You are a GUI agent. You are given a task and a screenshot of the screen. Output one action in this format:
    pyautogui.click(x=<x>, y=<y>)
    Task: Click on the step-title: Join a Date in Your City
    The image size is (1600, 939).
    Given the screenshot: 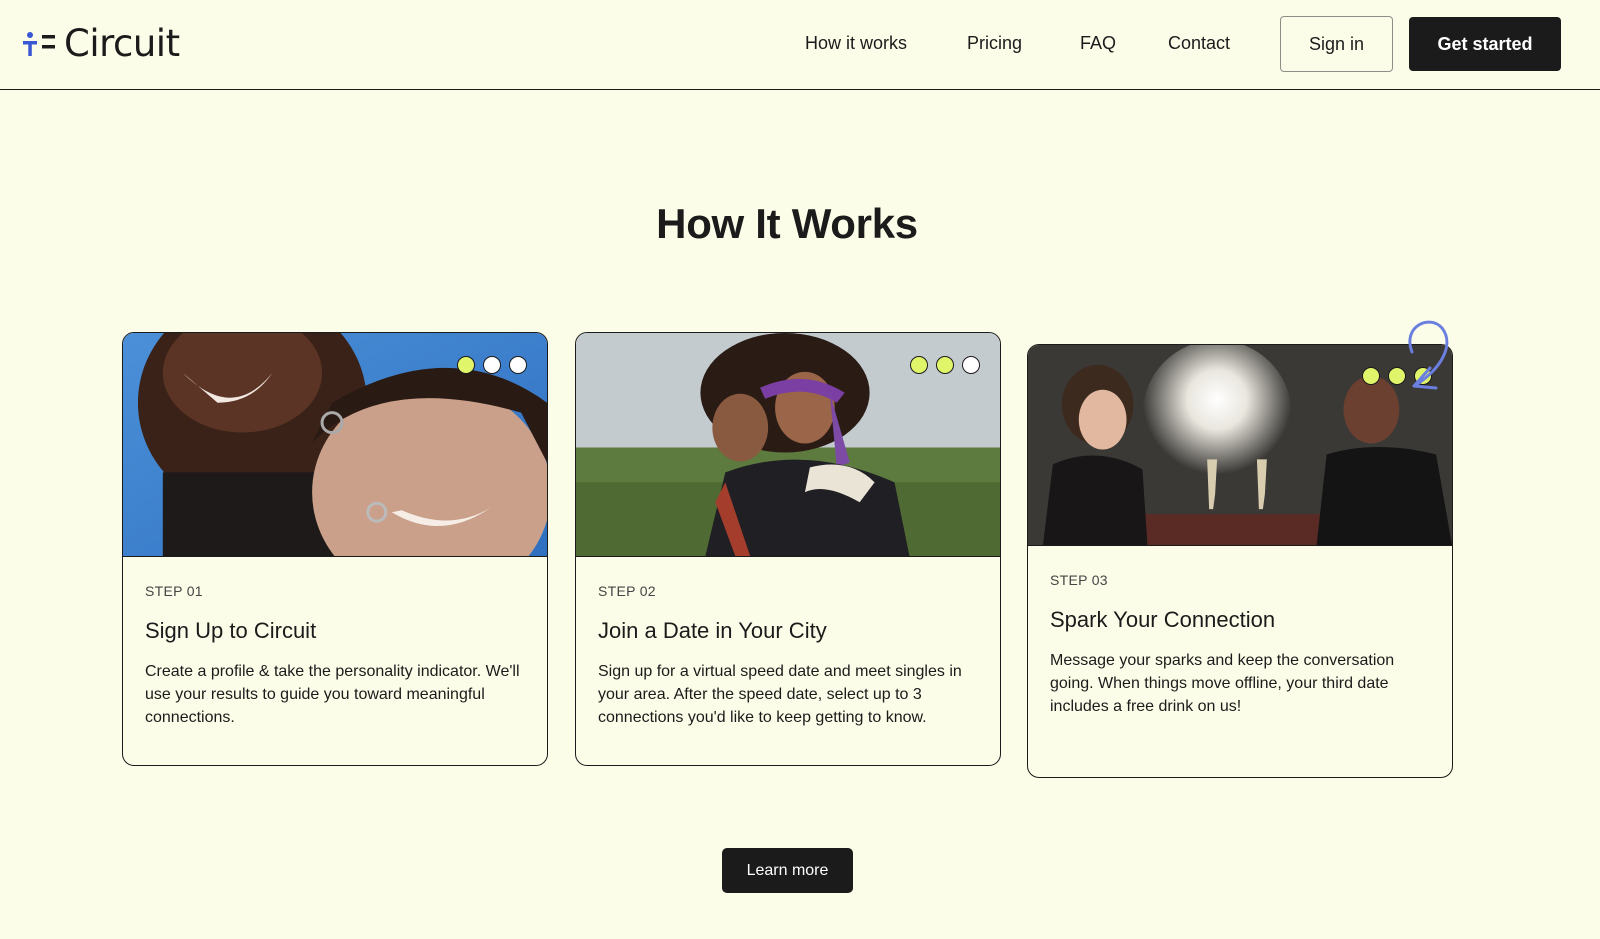 What is the action you would take?
    pyautogui.click(x=712, y=630)
    